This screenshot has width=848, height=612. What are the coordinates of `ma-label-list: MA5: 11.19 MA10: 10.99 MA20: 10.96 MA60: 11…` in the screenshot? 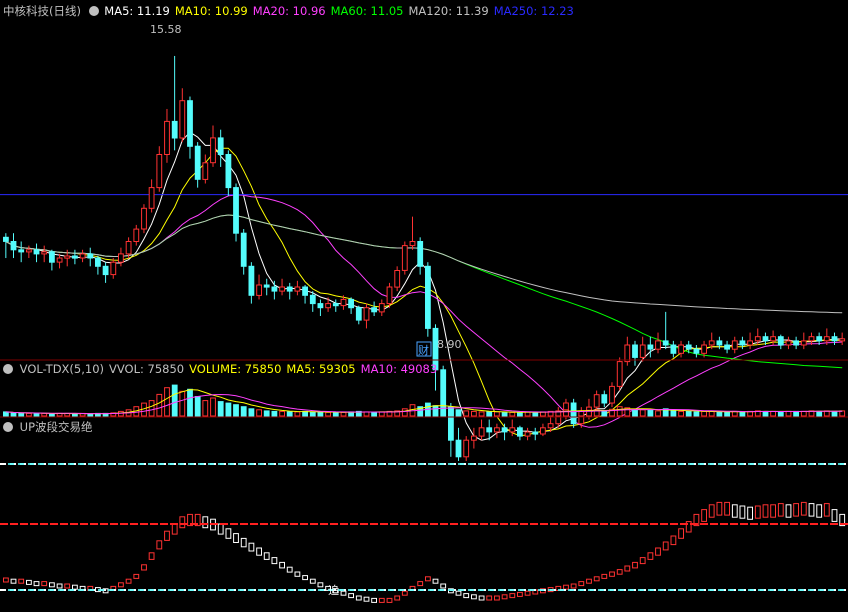 It's located at (341, 11).